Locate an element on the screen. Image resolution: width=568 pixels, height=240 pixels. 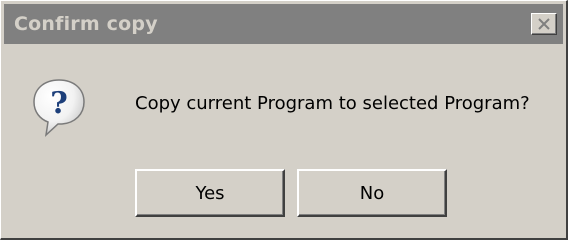
close-icon is located at coordinates (544, 24).